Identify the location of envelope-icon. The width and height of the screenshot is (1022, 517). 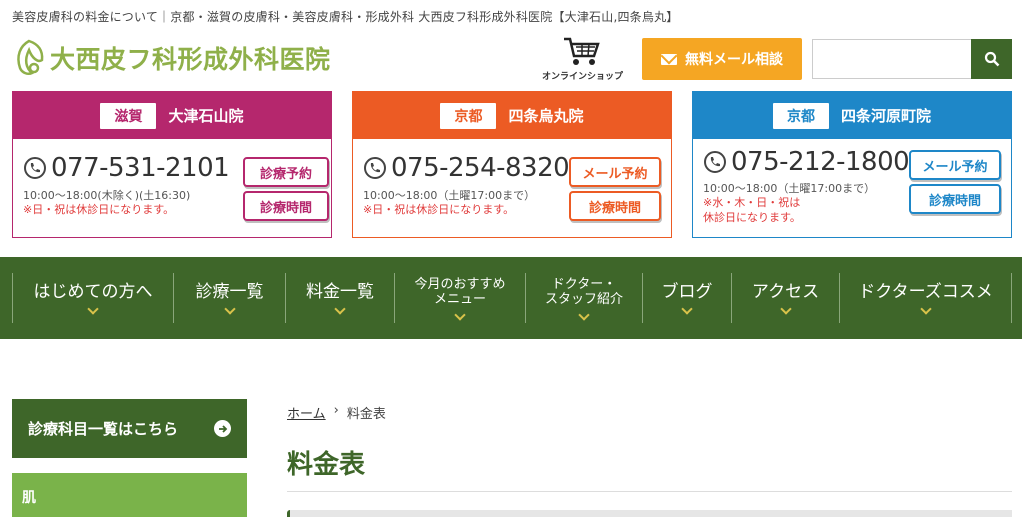
(669, 59).